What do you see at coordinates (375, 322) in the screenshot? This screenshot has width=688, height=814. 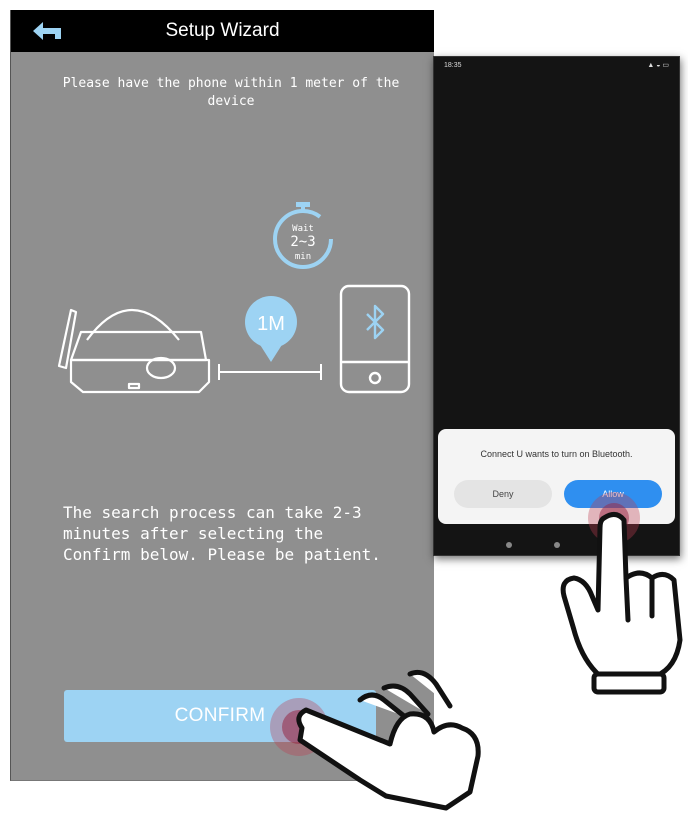 I see `bluetooth-icon` at bounding box center [375, 322].